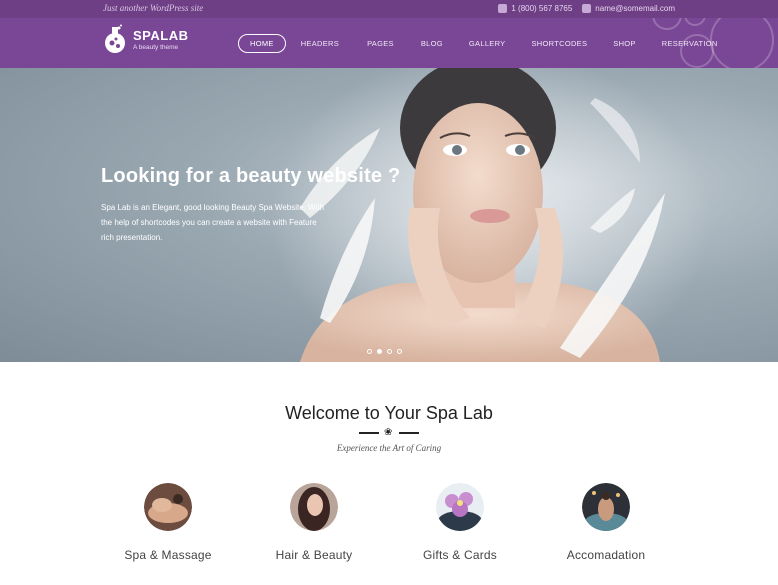  Describe the element at coordinates (503, 8) in the screenshot. I see `phone-icon` at that location.